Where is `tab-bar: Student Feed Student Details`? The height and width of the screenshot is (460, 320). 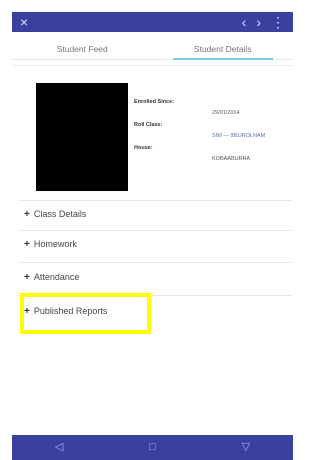 tab-bar: Student Feed Student Details is located at coordinates (152, 49).